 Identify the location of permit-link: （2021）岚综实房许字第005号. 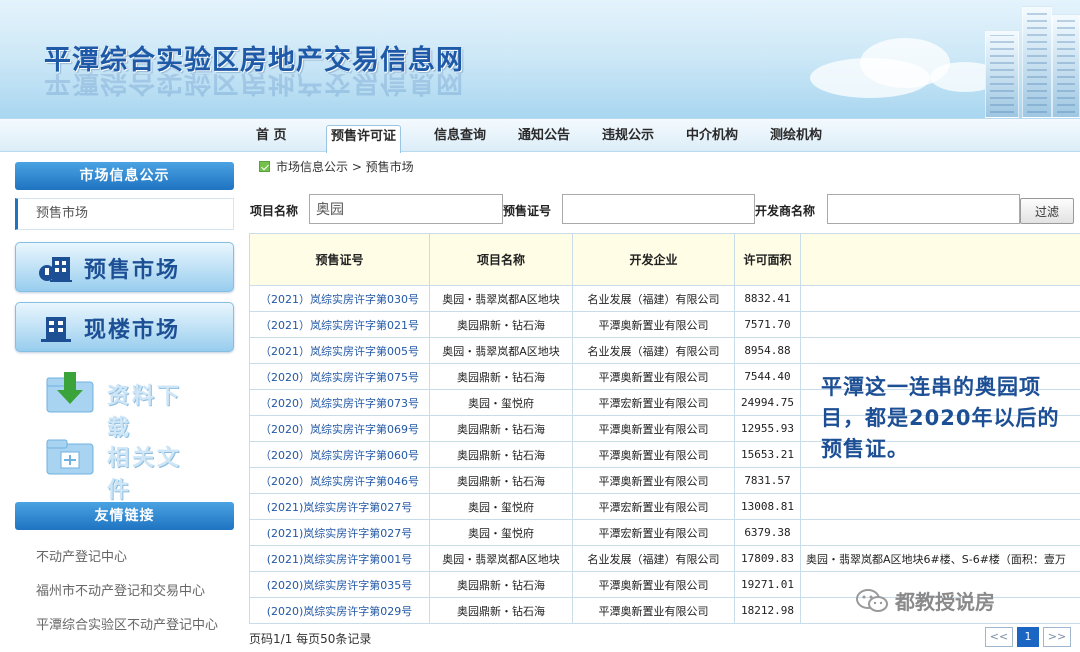
(339, 350).